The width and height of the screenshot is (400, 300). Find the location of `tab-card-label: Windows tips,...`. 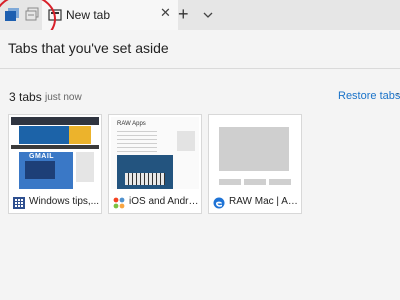

tab-card-label: Windows tips,... is located at coordinates (64, 201).